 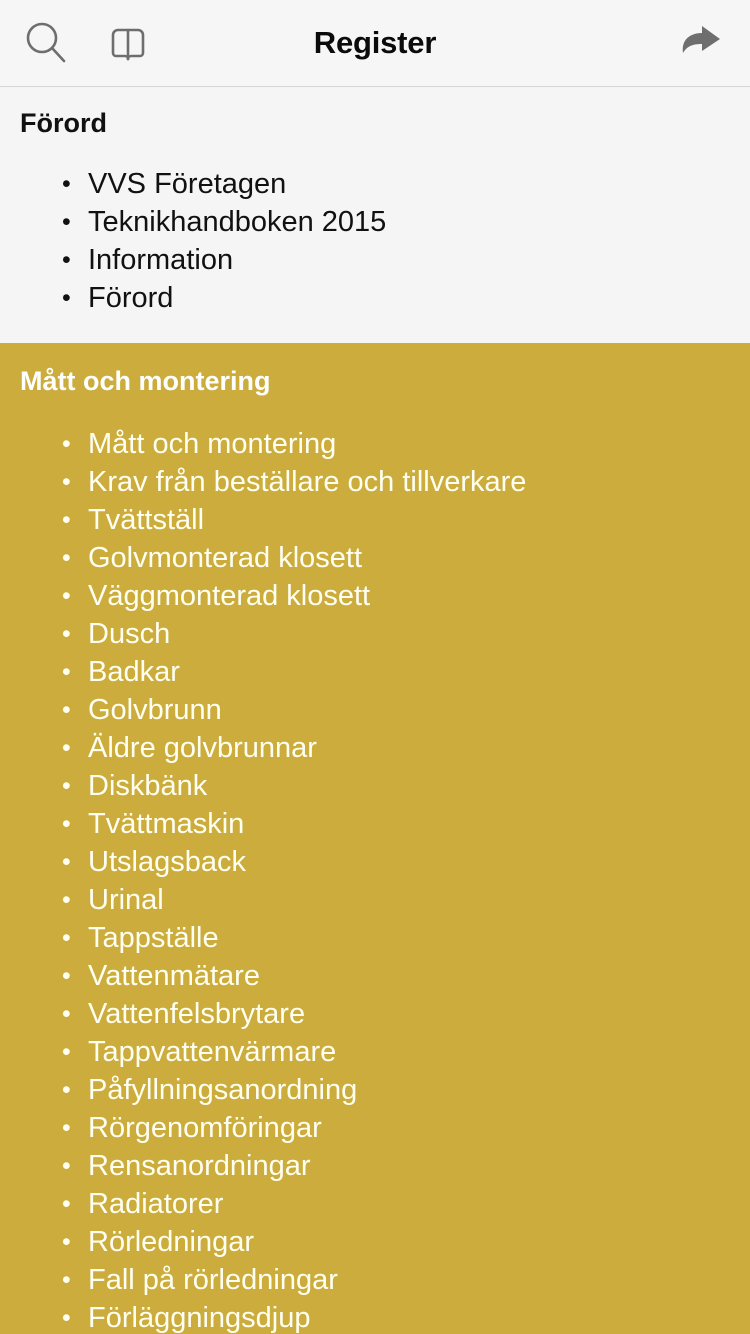 What do you see at coordinates (375, 596) in the screenshot?
I see `list-item: Väggmonterad klosett` at bounding box center [375, 596].